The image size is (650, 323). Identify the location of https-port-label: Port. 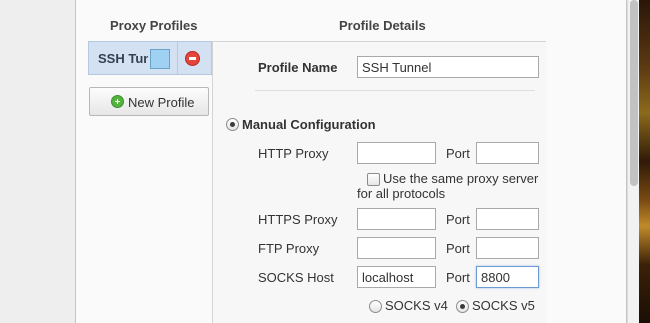
(458, 219).